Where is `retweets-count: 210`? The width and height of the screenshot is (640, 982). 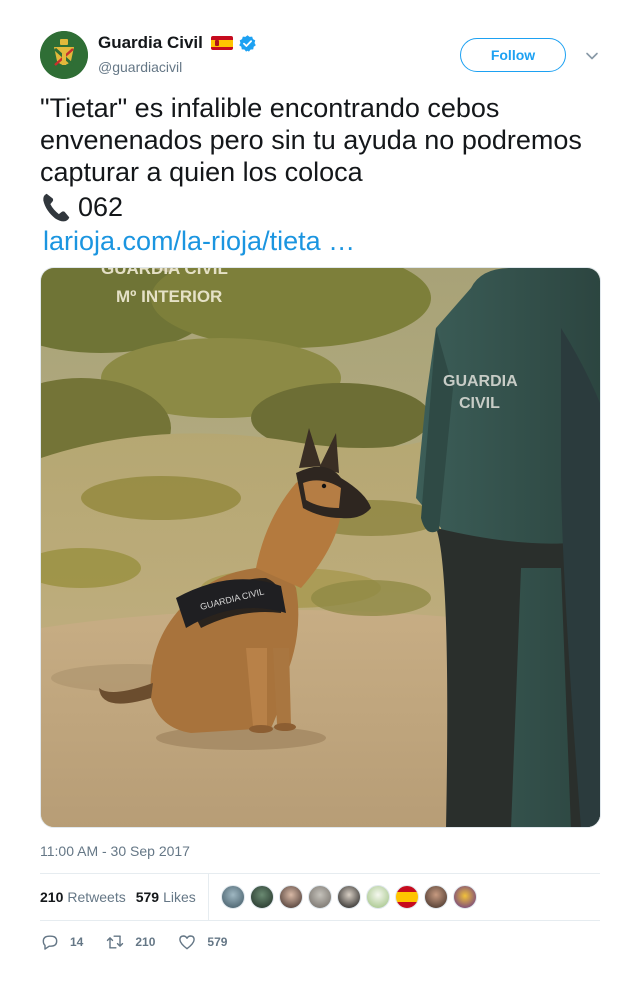
retweets-count: 210 is located at coordinates (52, 897).